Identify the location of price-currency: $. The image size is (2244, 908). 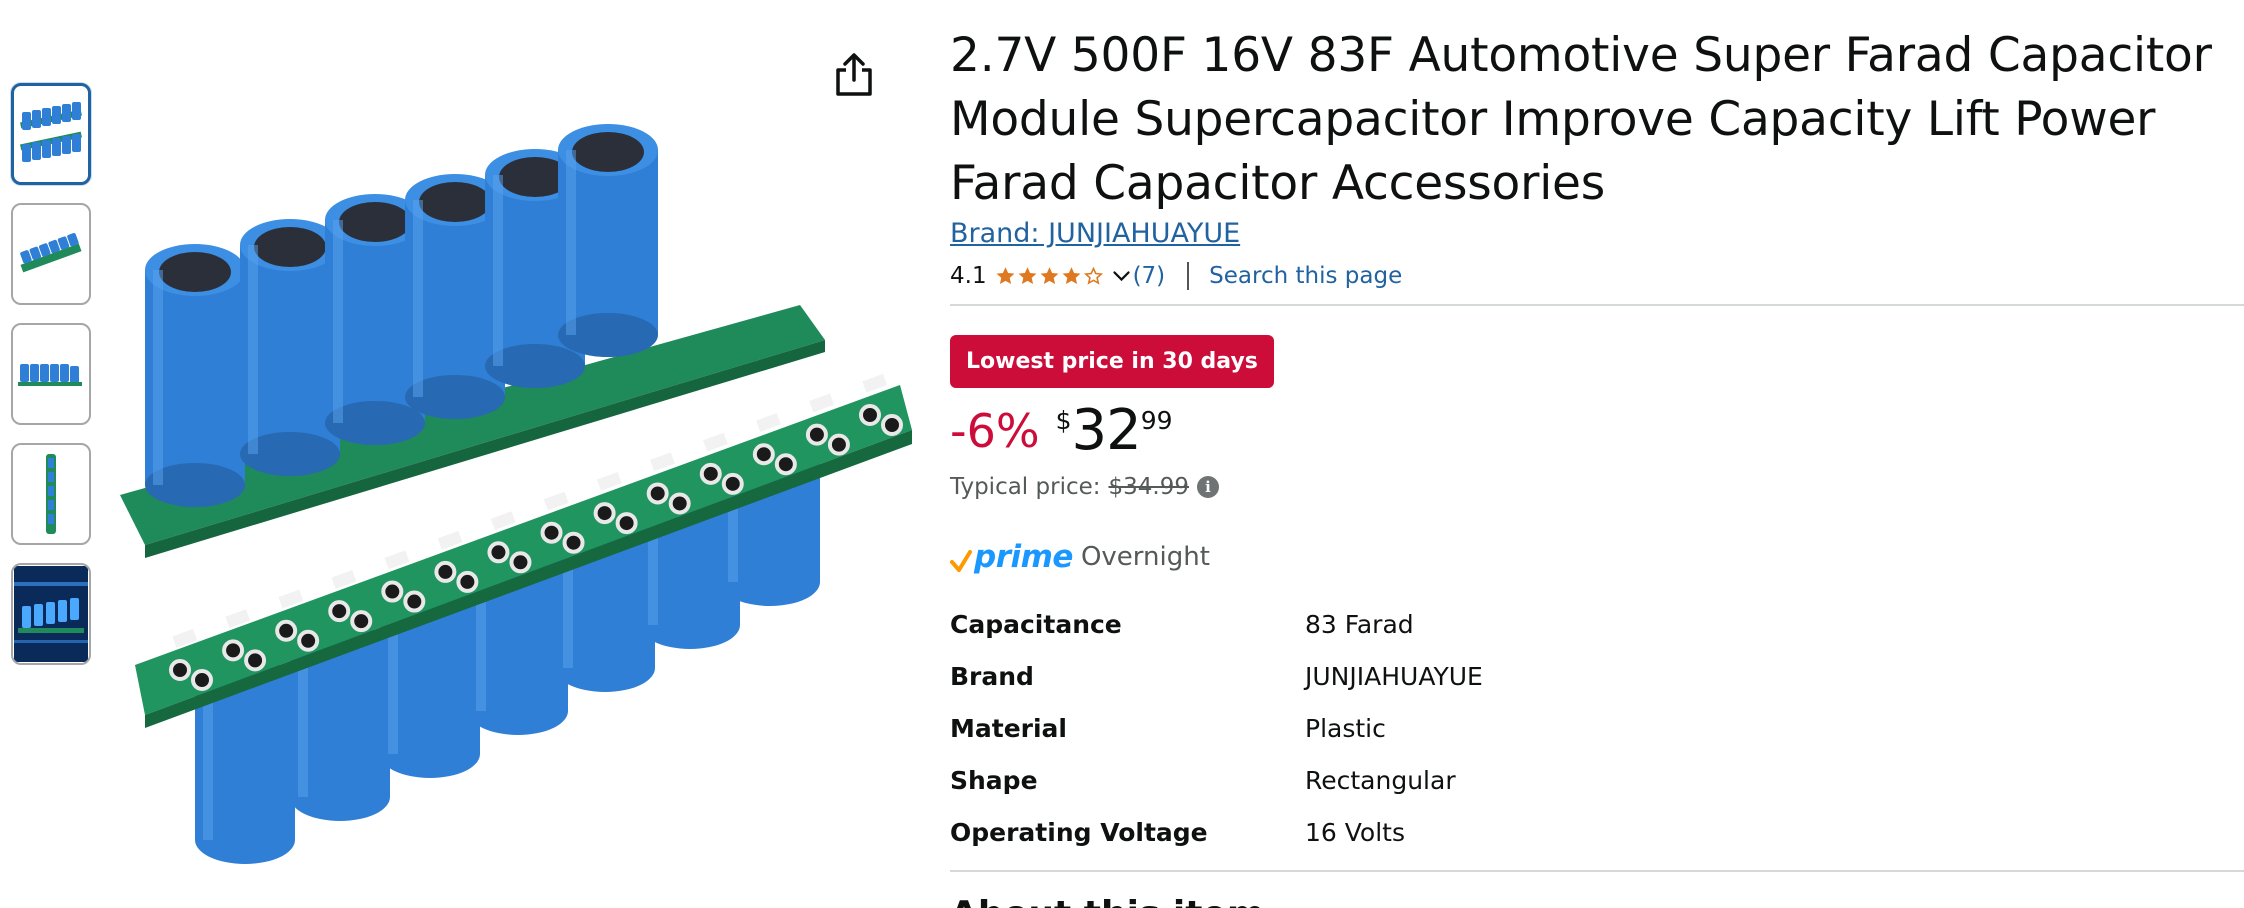
(1063, 420).